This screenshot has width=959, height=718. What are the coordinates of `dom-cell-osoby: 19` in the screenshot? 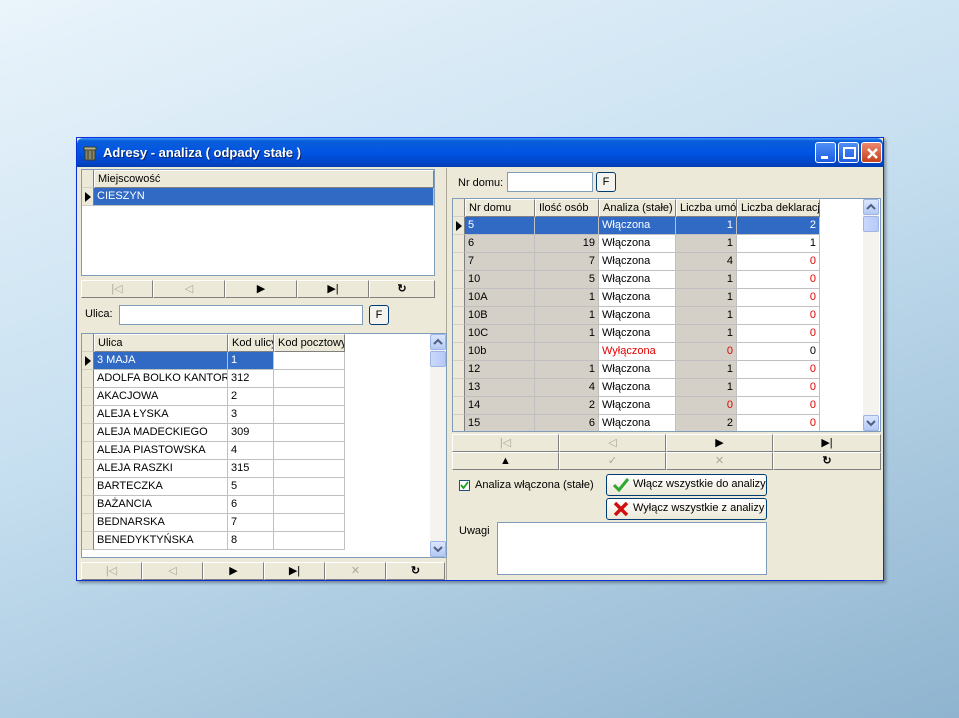 It's located at (567, 244).